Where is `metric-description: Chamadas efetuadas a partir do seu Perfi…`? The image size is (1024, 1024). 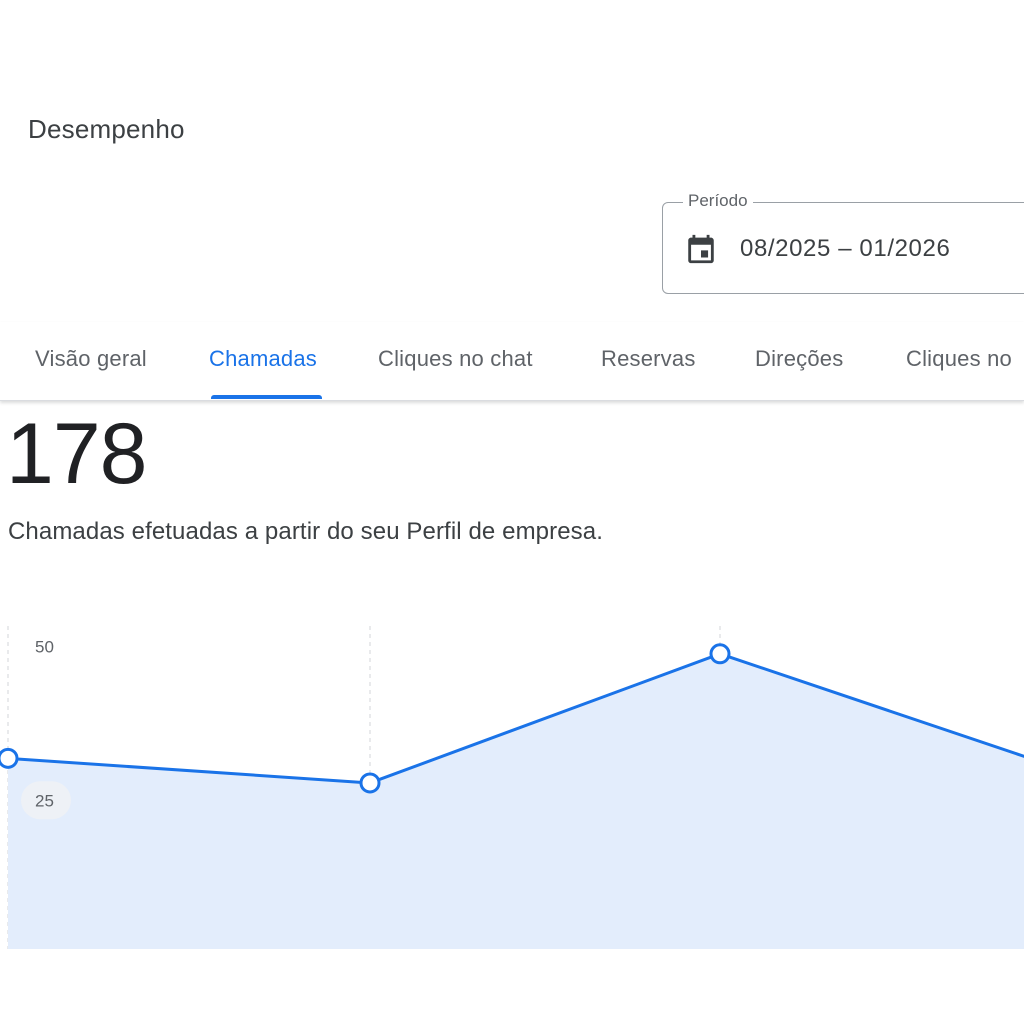
metric-description: Chamadas efetuadas a partir do seu Perfi… is located at coordinates (305, 531).